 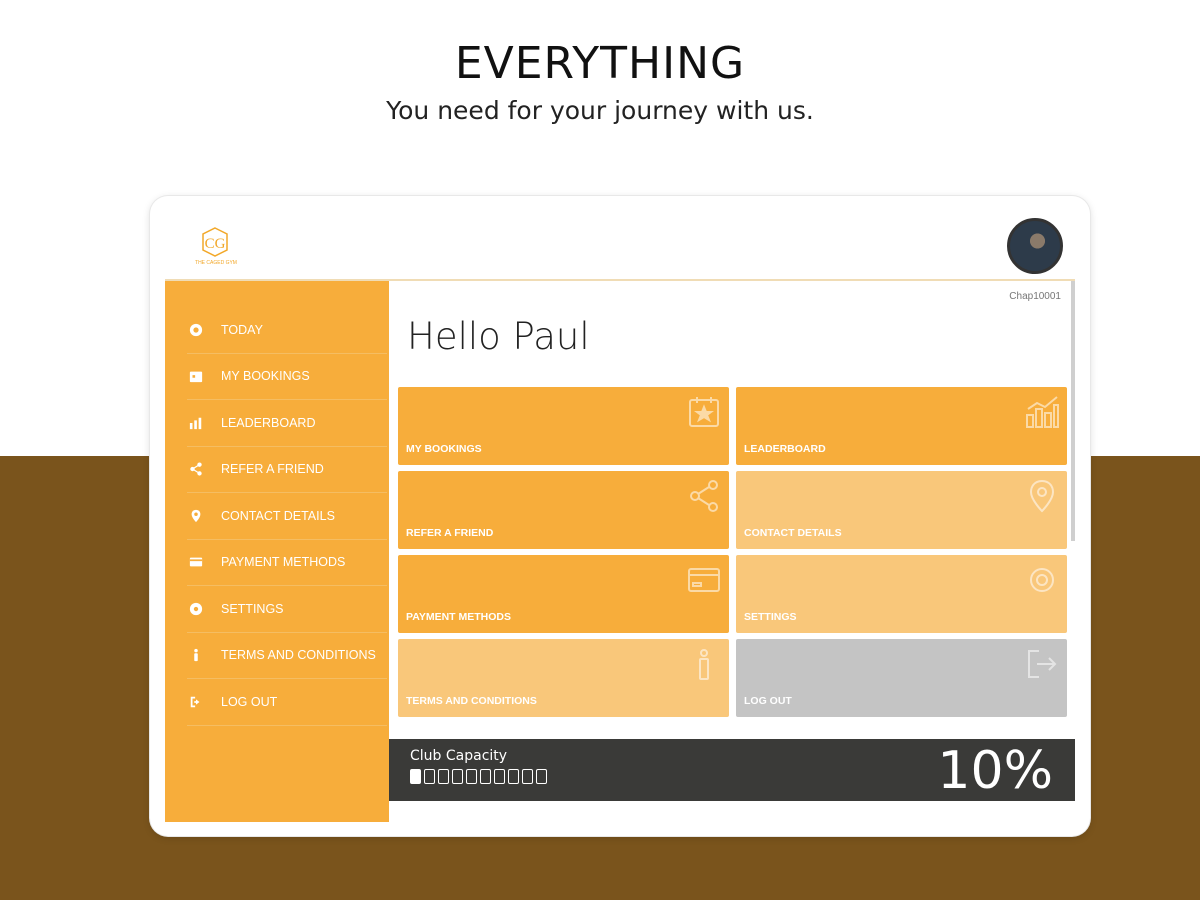 I want to click on tile-settings: SETTINGS, so click(x=901, y=594).